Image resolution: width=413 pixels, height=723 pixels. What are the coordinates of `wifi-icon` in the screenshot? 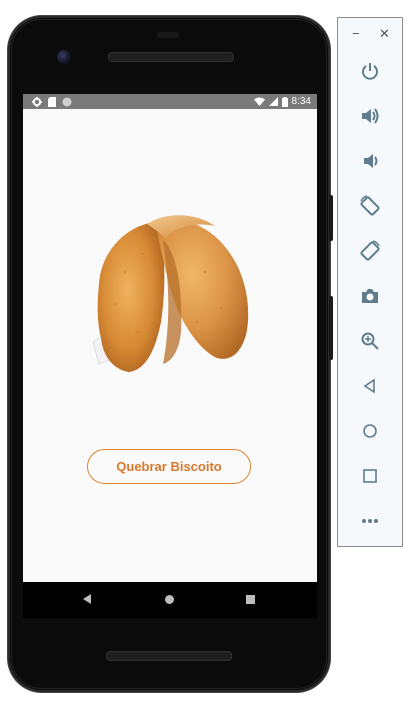 It's located at (259, 101).